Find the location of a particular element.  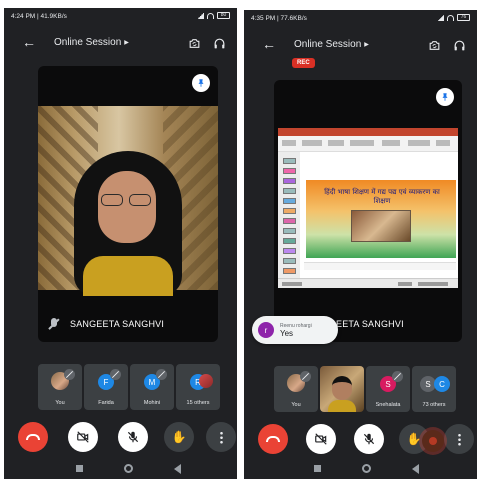

wifi-icon is located at coordinates (210, 15).